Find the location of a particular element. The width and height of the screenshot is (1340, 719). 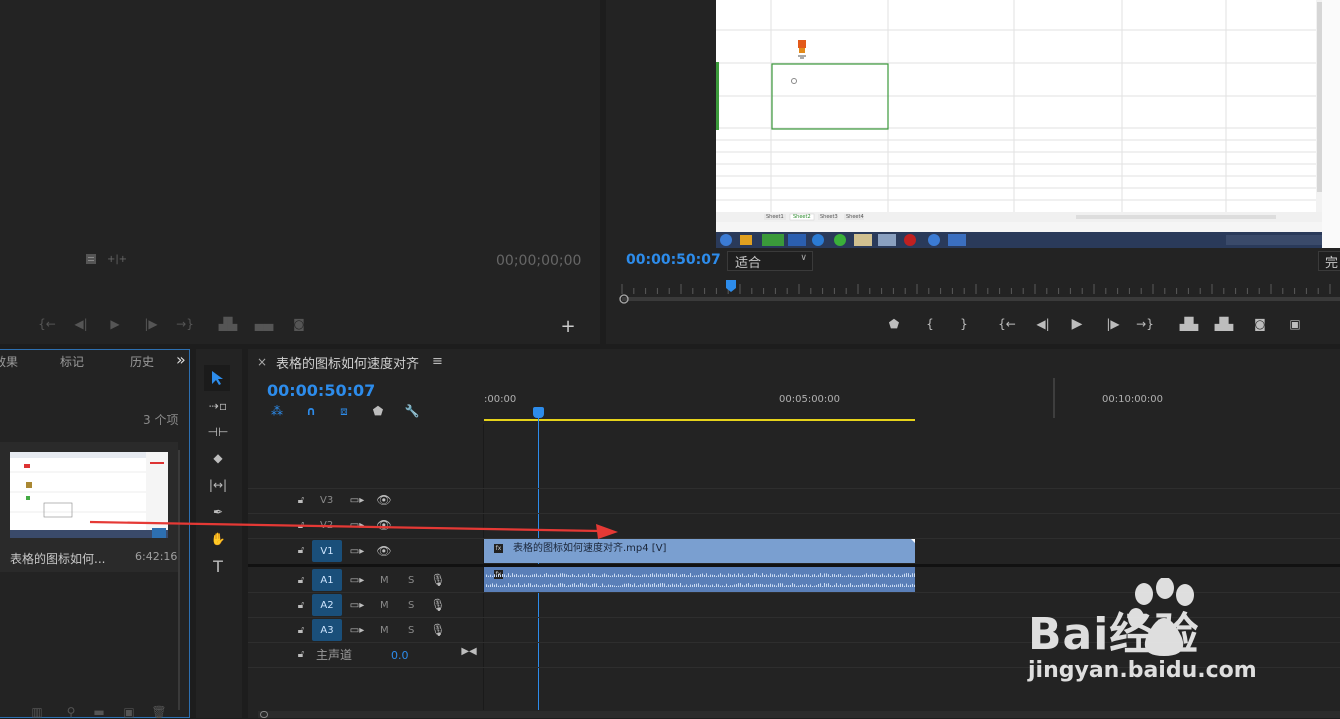

razor-tool-icon: ◆ is located at coordinates (218, 458).